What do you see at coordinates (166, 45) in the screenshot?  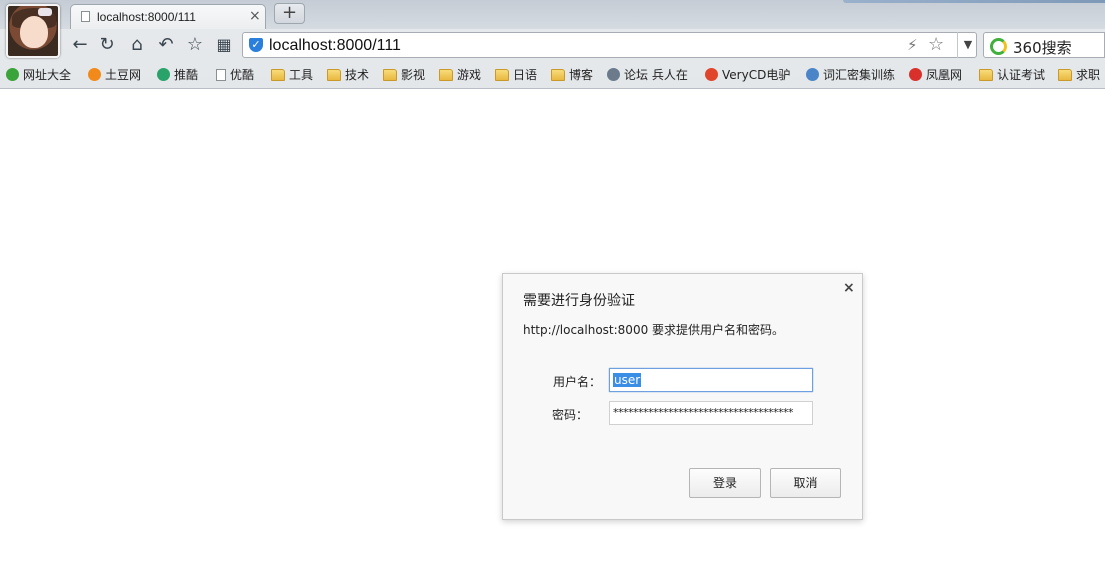 I see `undo-close-tab-icon: ↶` at bounding box center [166, 45].